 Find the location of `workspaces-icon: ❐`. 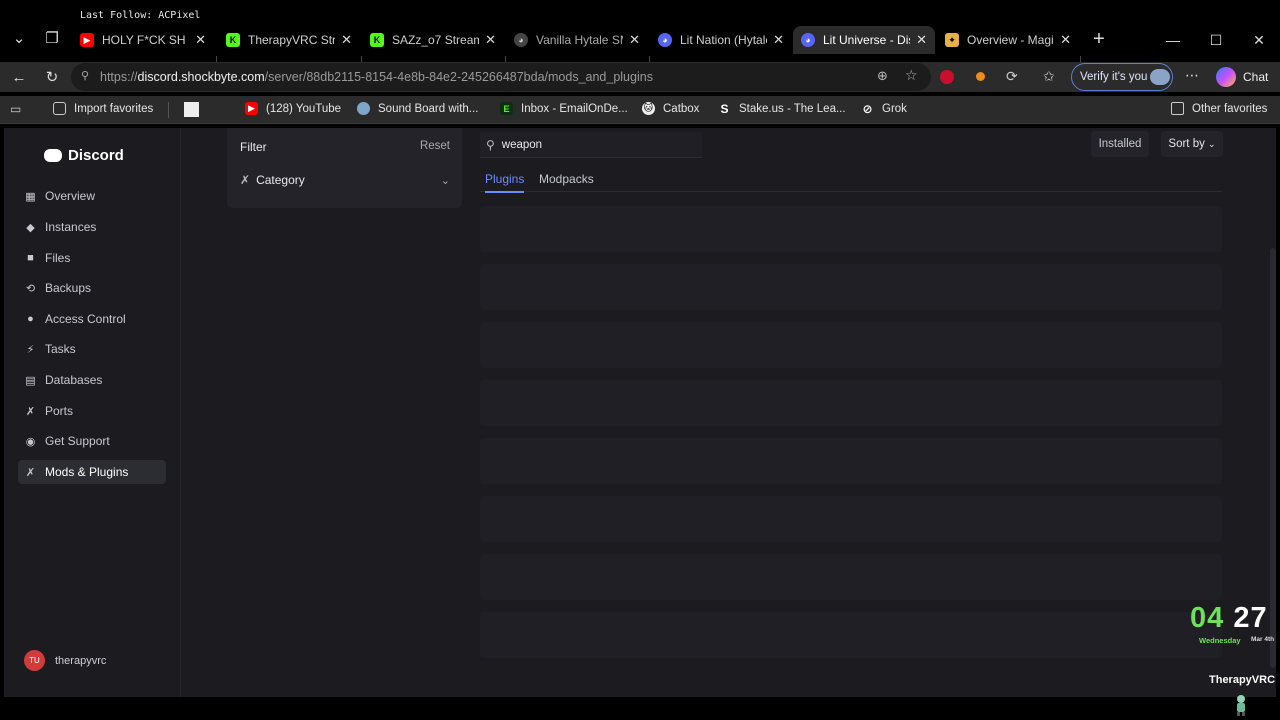

workspaces-icon: ❐ is located at coordinates (52, 39).